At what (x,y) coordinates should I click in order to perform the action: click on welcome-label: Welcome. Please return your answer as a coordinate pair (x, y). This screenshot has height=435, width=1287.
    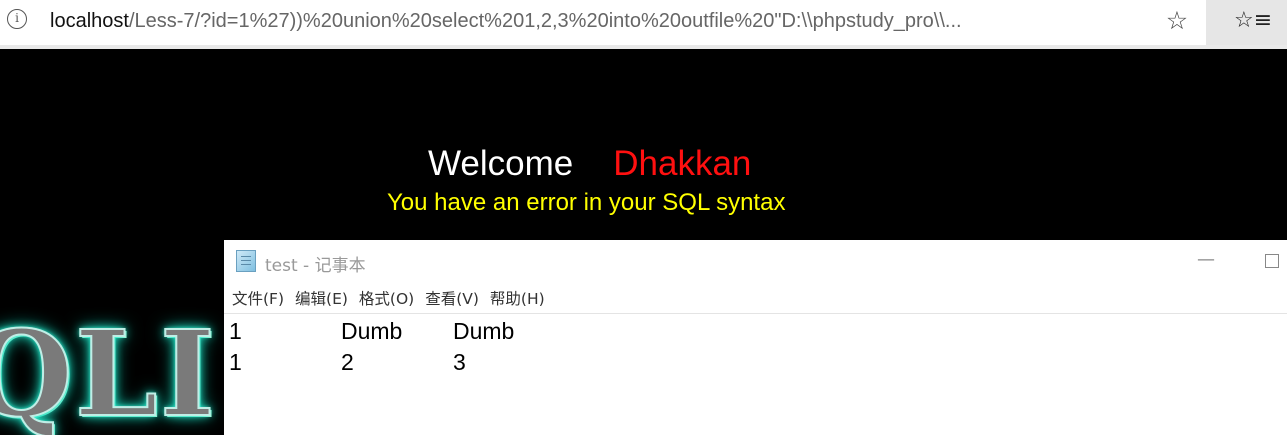
    Looking at the image, I should click on (501, 163).